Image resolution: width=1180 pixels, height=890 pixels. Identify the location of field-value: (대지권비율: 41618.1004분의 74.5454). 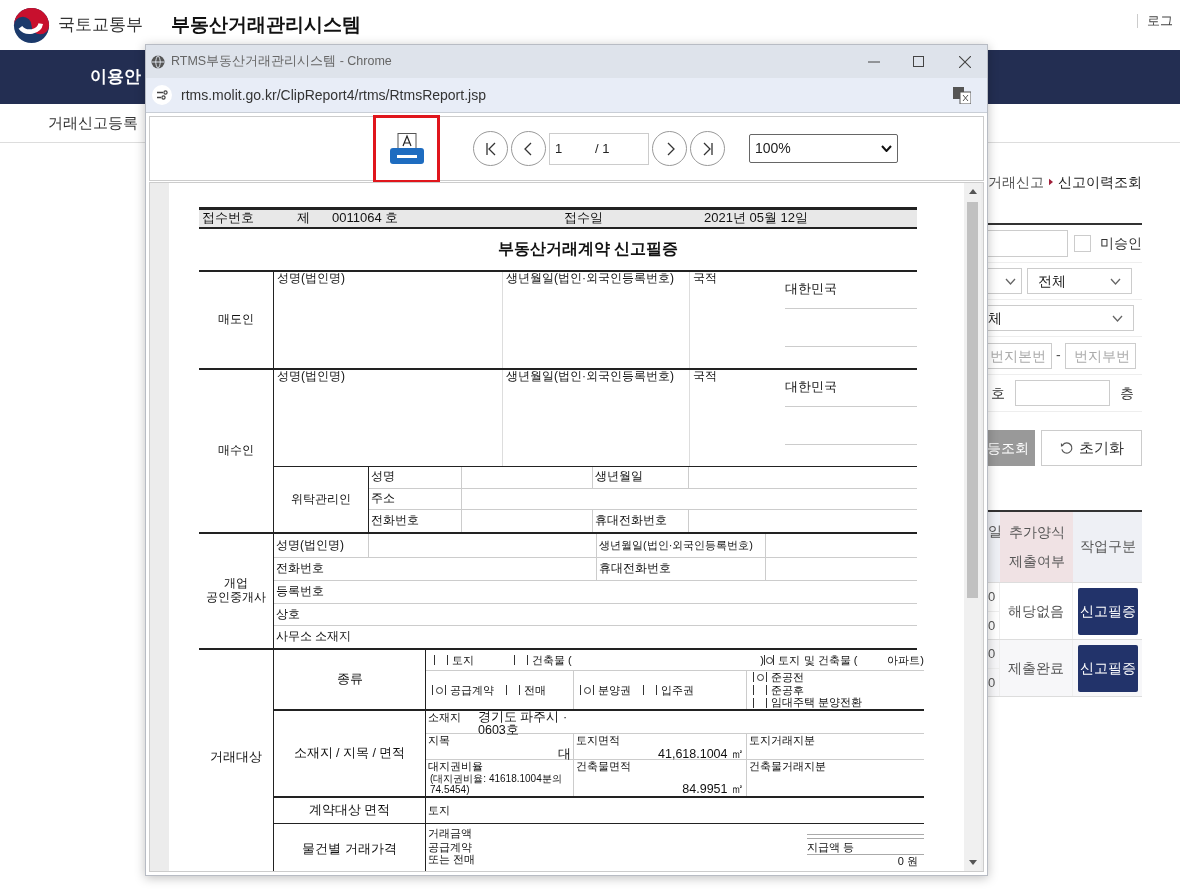
(496, 783).